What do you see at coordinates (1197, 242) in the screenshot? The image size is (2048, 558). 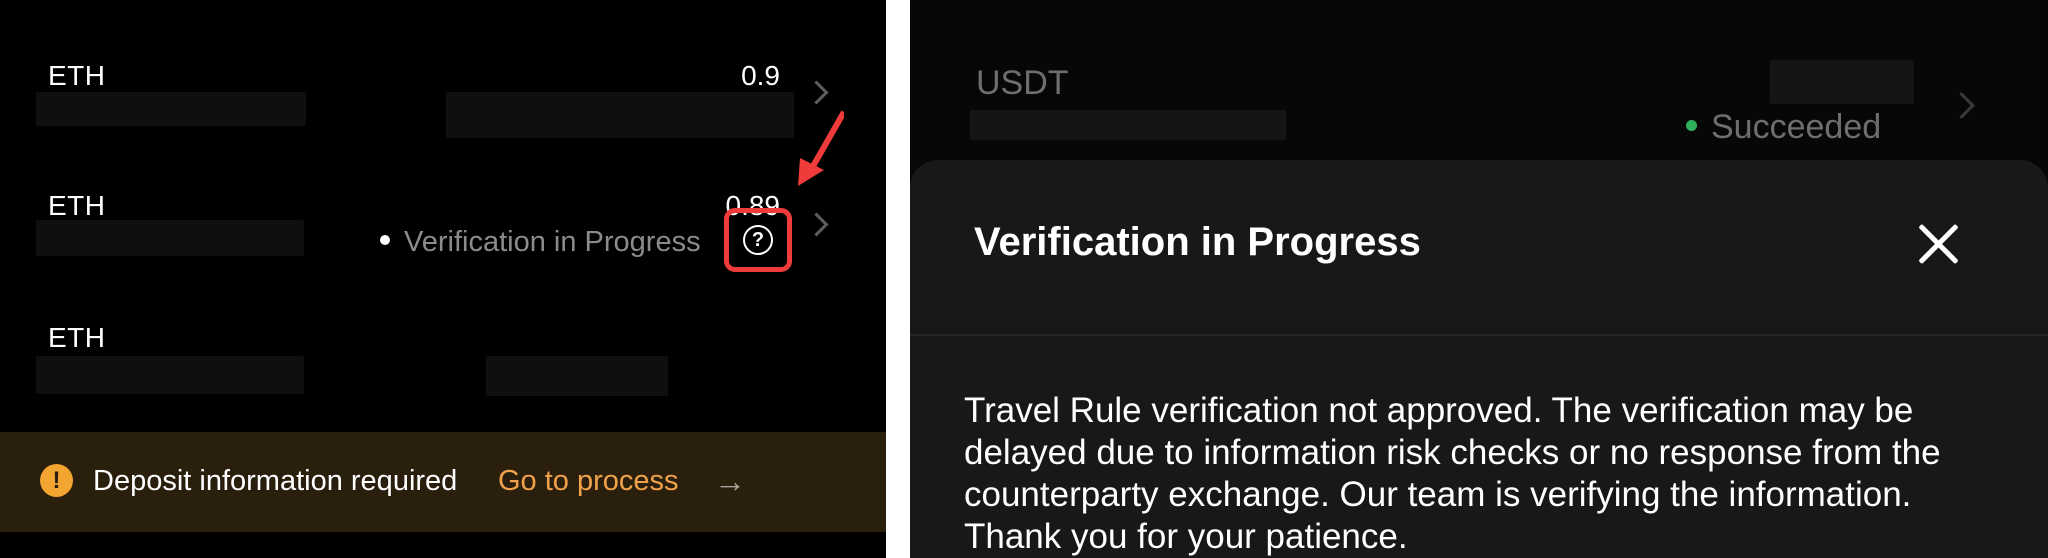 I see `sheet-title: Verification in Progress` at bounding box center [1197, 242].